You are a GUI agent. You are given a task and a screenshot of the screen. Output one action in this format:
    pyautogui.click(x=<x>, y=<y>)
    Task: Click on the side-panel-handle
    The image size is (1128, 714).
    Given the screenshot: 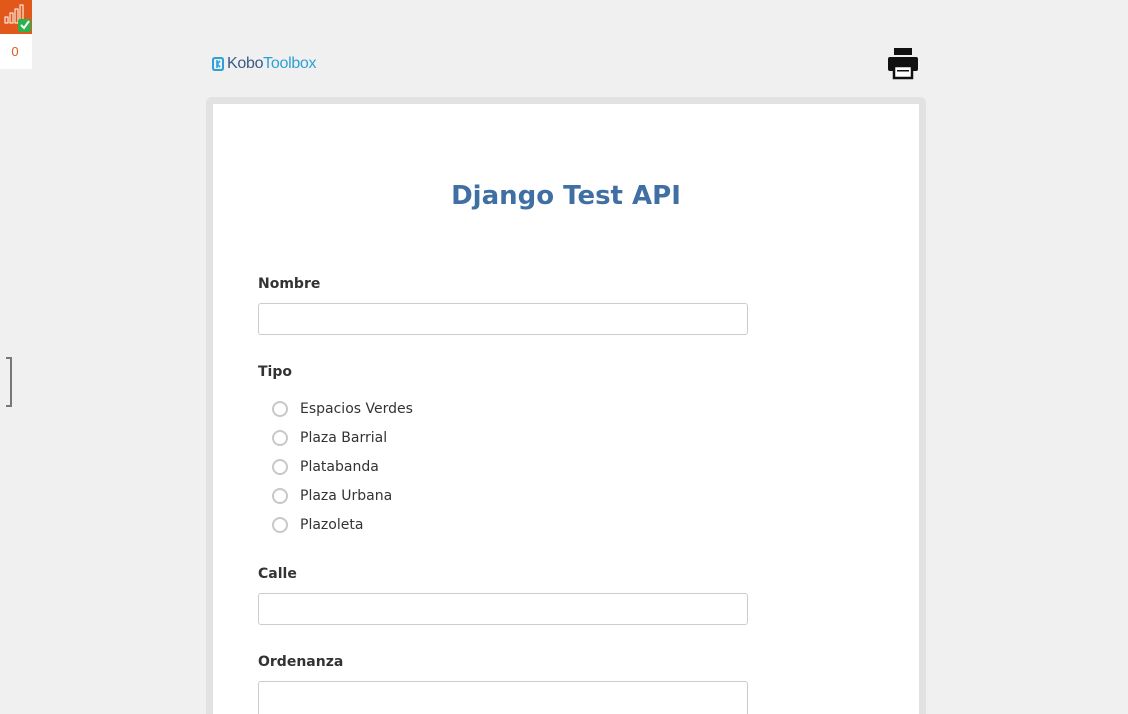 What is the action you would take?
    pyautogui.click(x=6, y=382)
    